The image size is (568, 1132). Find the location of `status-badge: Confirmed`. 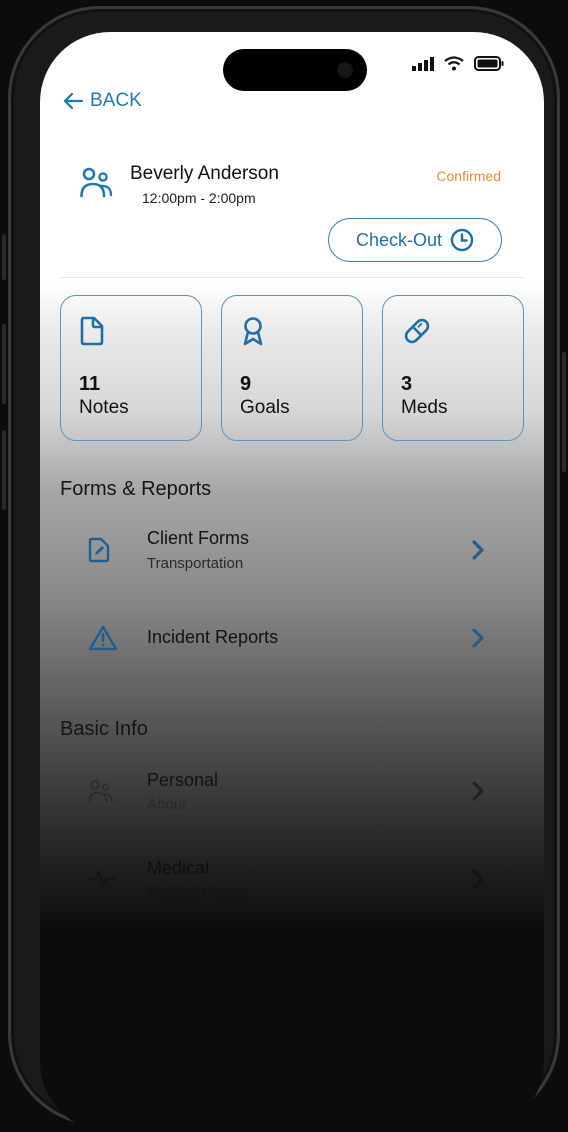

status-badge: Confirmed is located at coordinates (468, 176).